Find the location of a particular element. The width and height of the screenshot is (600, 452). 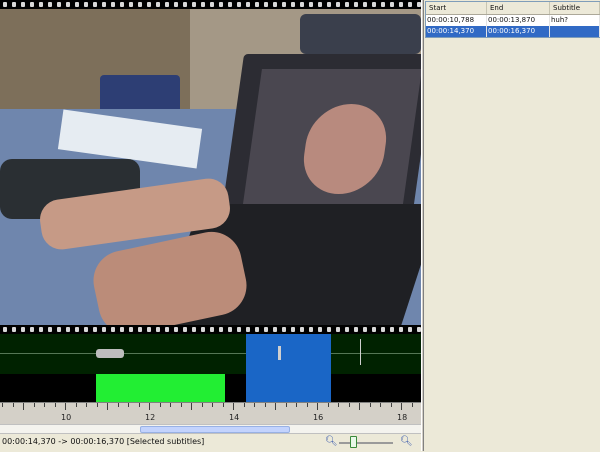

table-row: 00:00:10,788 00:00:13,870 huh? is located at coordinates (513, 20).